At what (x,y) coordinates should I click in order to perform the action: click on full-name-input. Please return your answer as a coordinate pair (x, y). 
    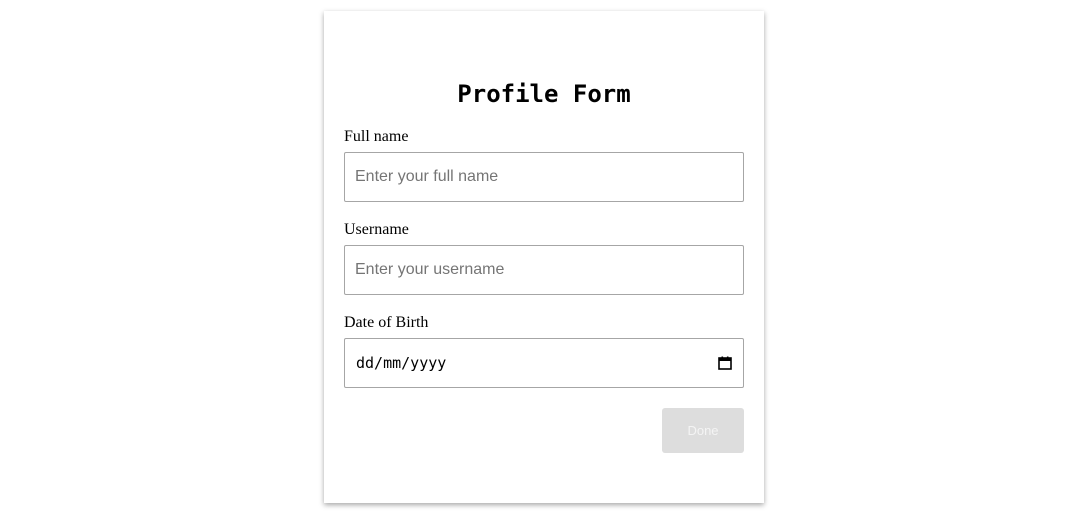
    Looking at the image, I should click on (544, 177).